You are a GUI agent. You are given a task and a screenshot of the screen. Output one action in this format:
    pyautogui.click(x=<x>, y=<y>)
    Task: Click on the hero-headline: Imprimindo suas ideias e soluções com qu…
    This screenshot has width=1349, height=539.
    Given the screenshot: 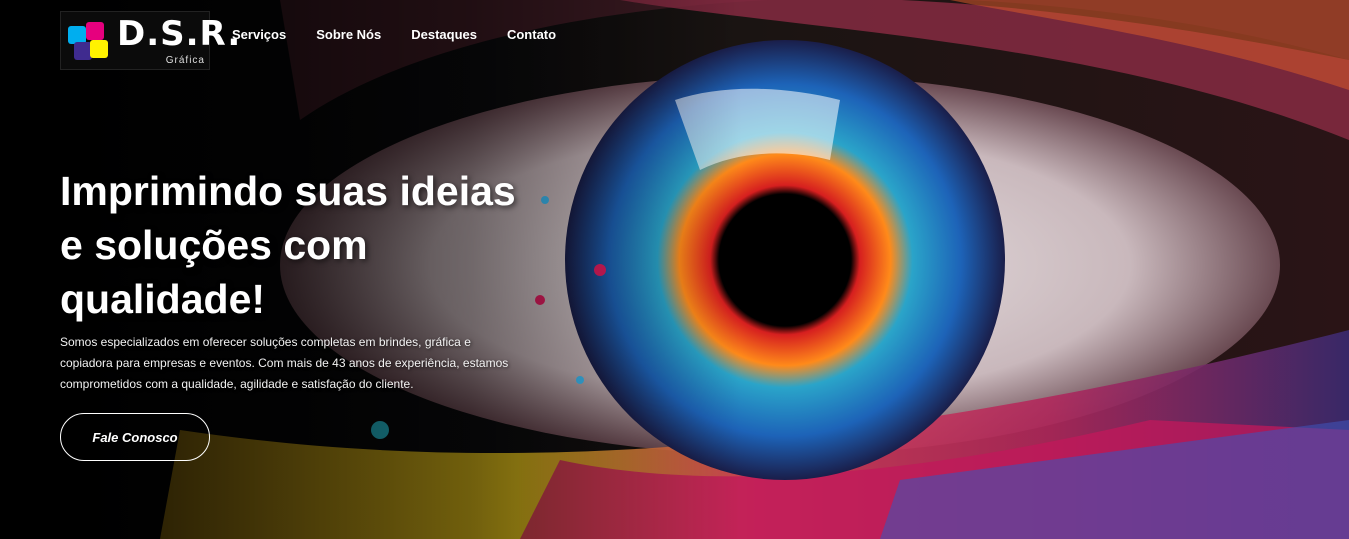 What is the action you would take?
    pyautogui.click(x=288, y=245)
    